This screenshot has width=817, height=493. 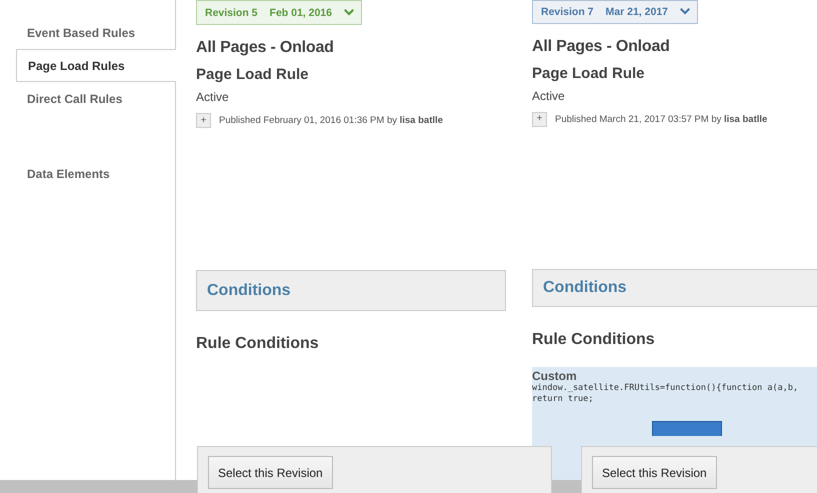 I want to click on revision-dropdown: Revision 7 Mar 21, 2017, so click(x=615, y=12).